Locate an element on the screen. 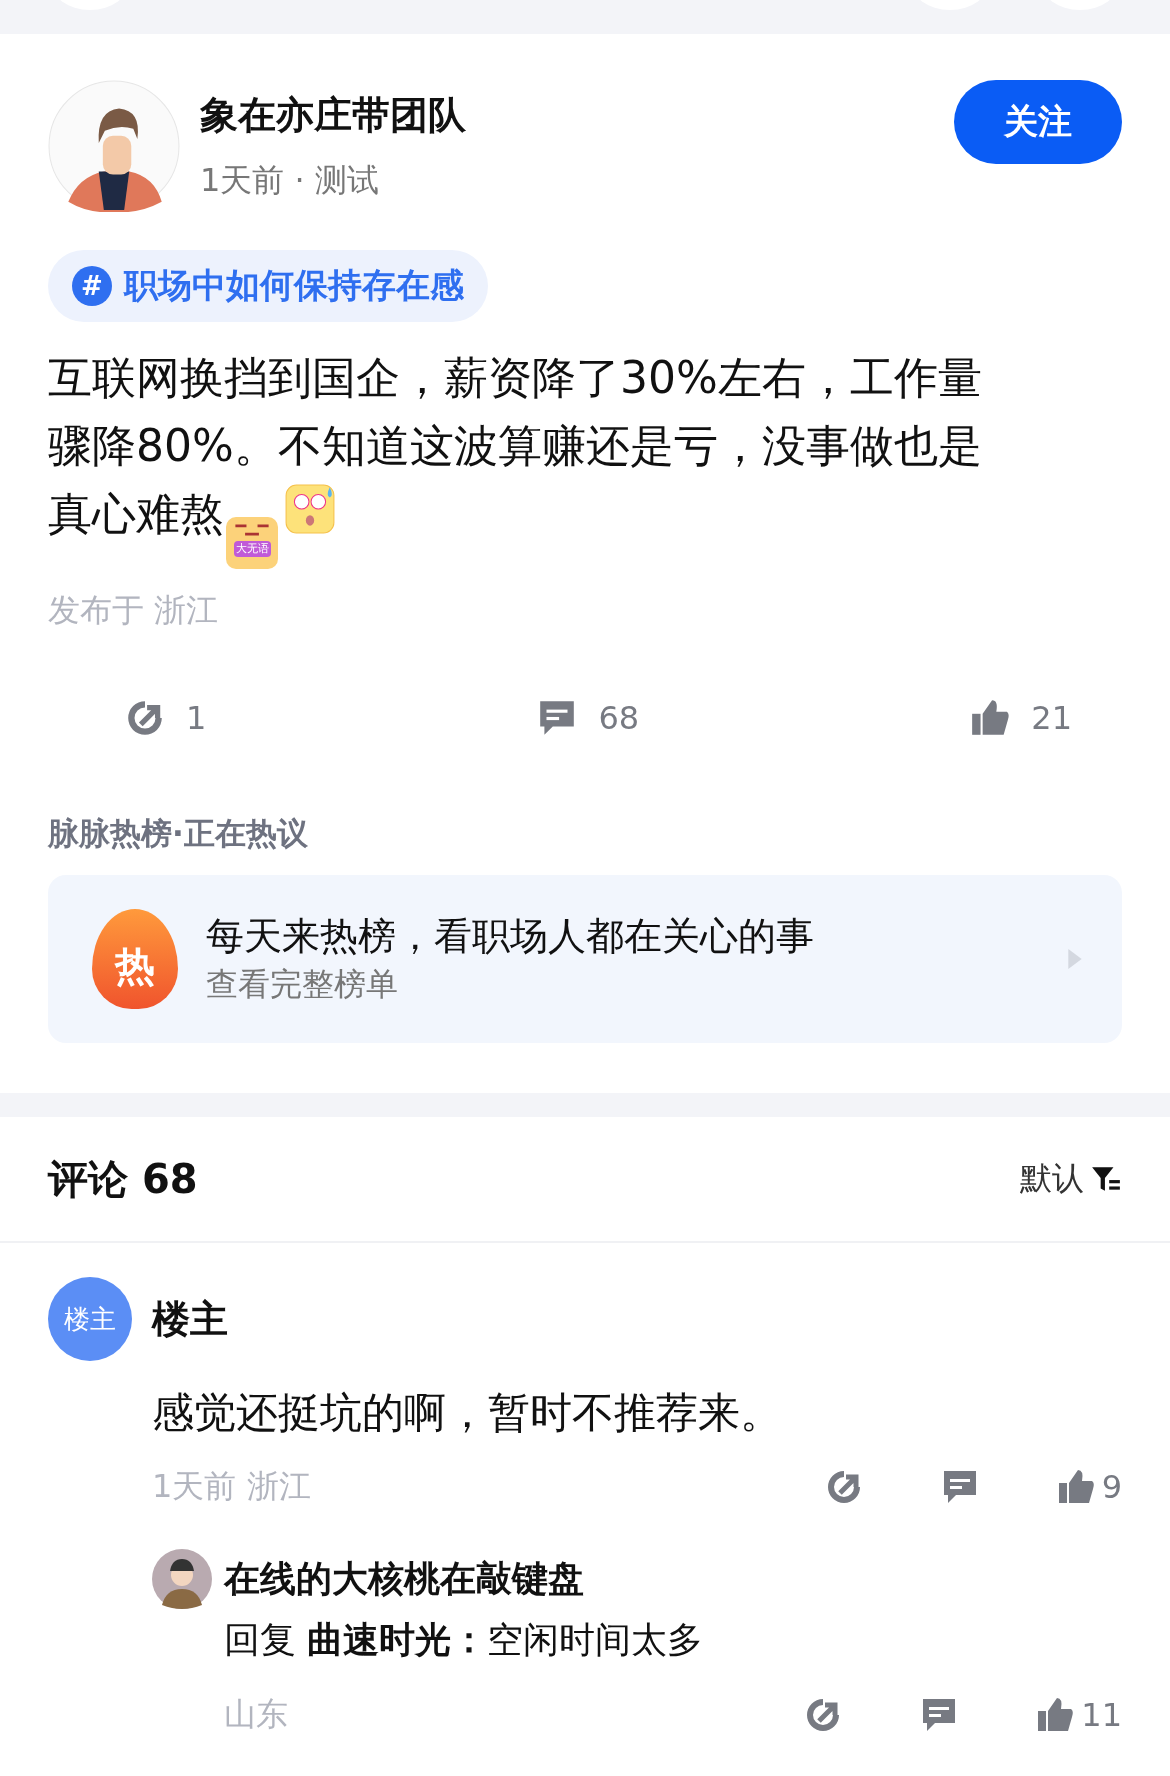 The width and height of the screenshot is (1170, 1776). comment-text: 感觉还挺坑的啊，暂时不推荐来。 is located at coordinates (467, 1413).